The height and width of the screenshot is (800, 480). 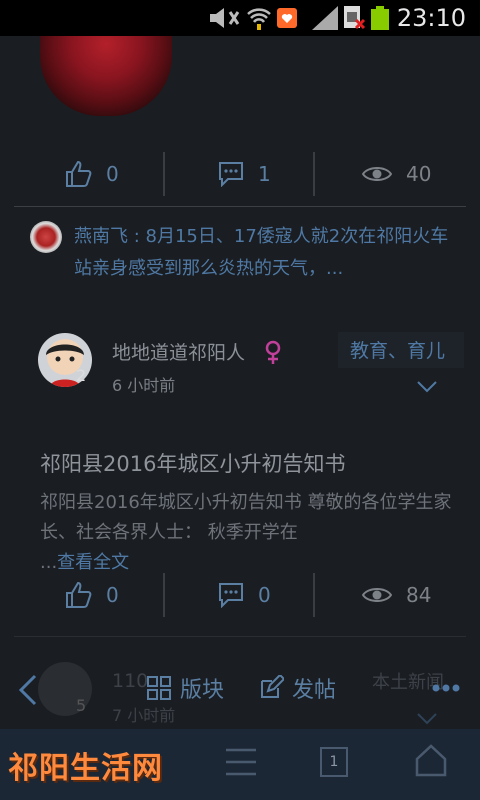 What do you see at coordinates (355, 18) in the screenshot?
I see `sim-error-icon` at bounding box center [355, 18].